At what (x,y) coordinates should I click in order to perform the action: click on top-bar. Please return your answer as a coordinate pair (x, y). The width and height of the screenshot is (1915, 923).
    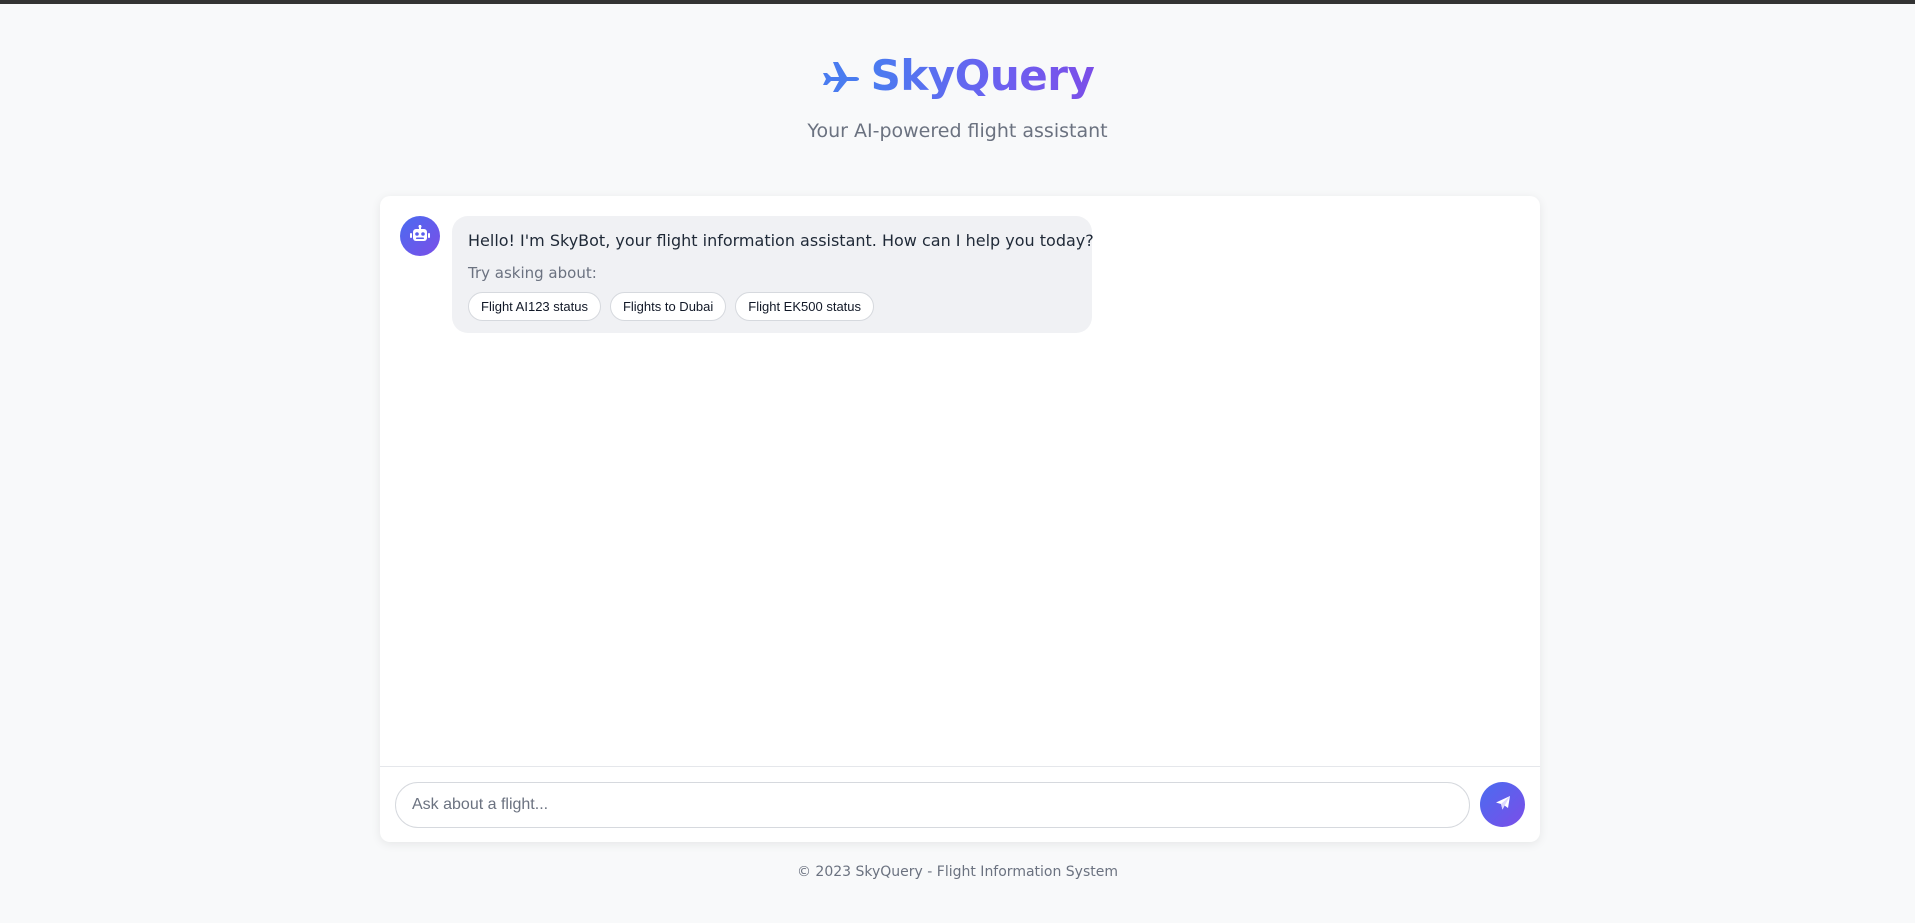
    Looking at the image, I should click on (957, 2).